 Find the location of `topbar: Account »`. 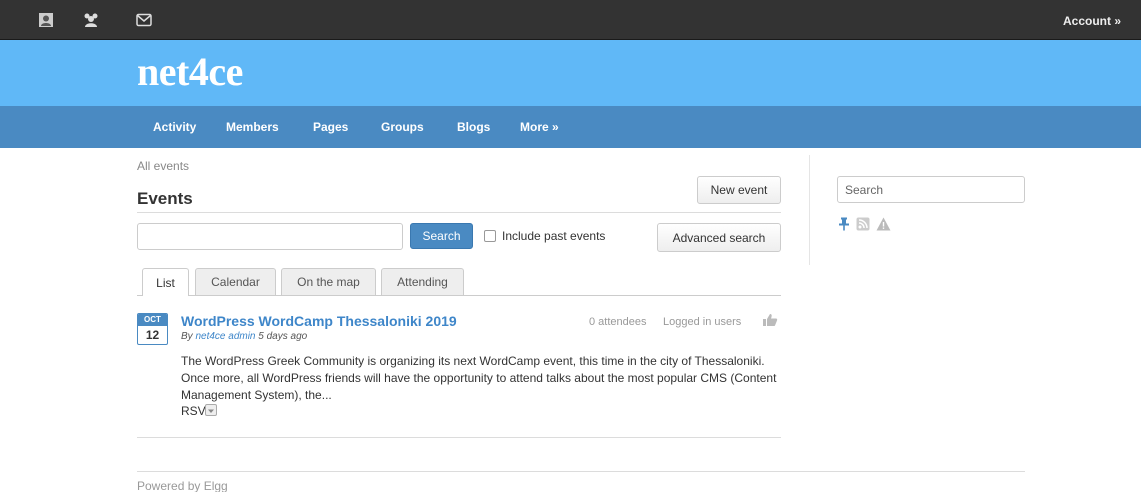

topbar: Account » is located at coordinates (570, 20).